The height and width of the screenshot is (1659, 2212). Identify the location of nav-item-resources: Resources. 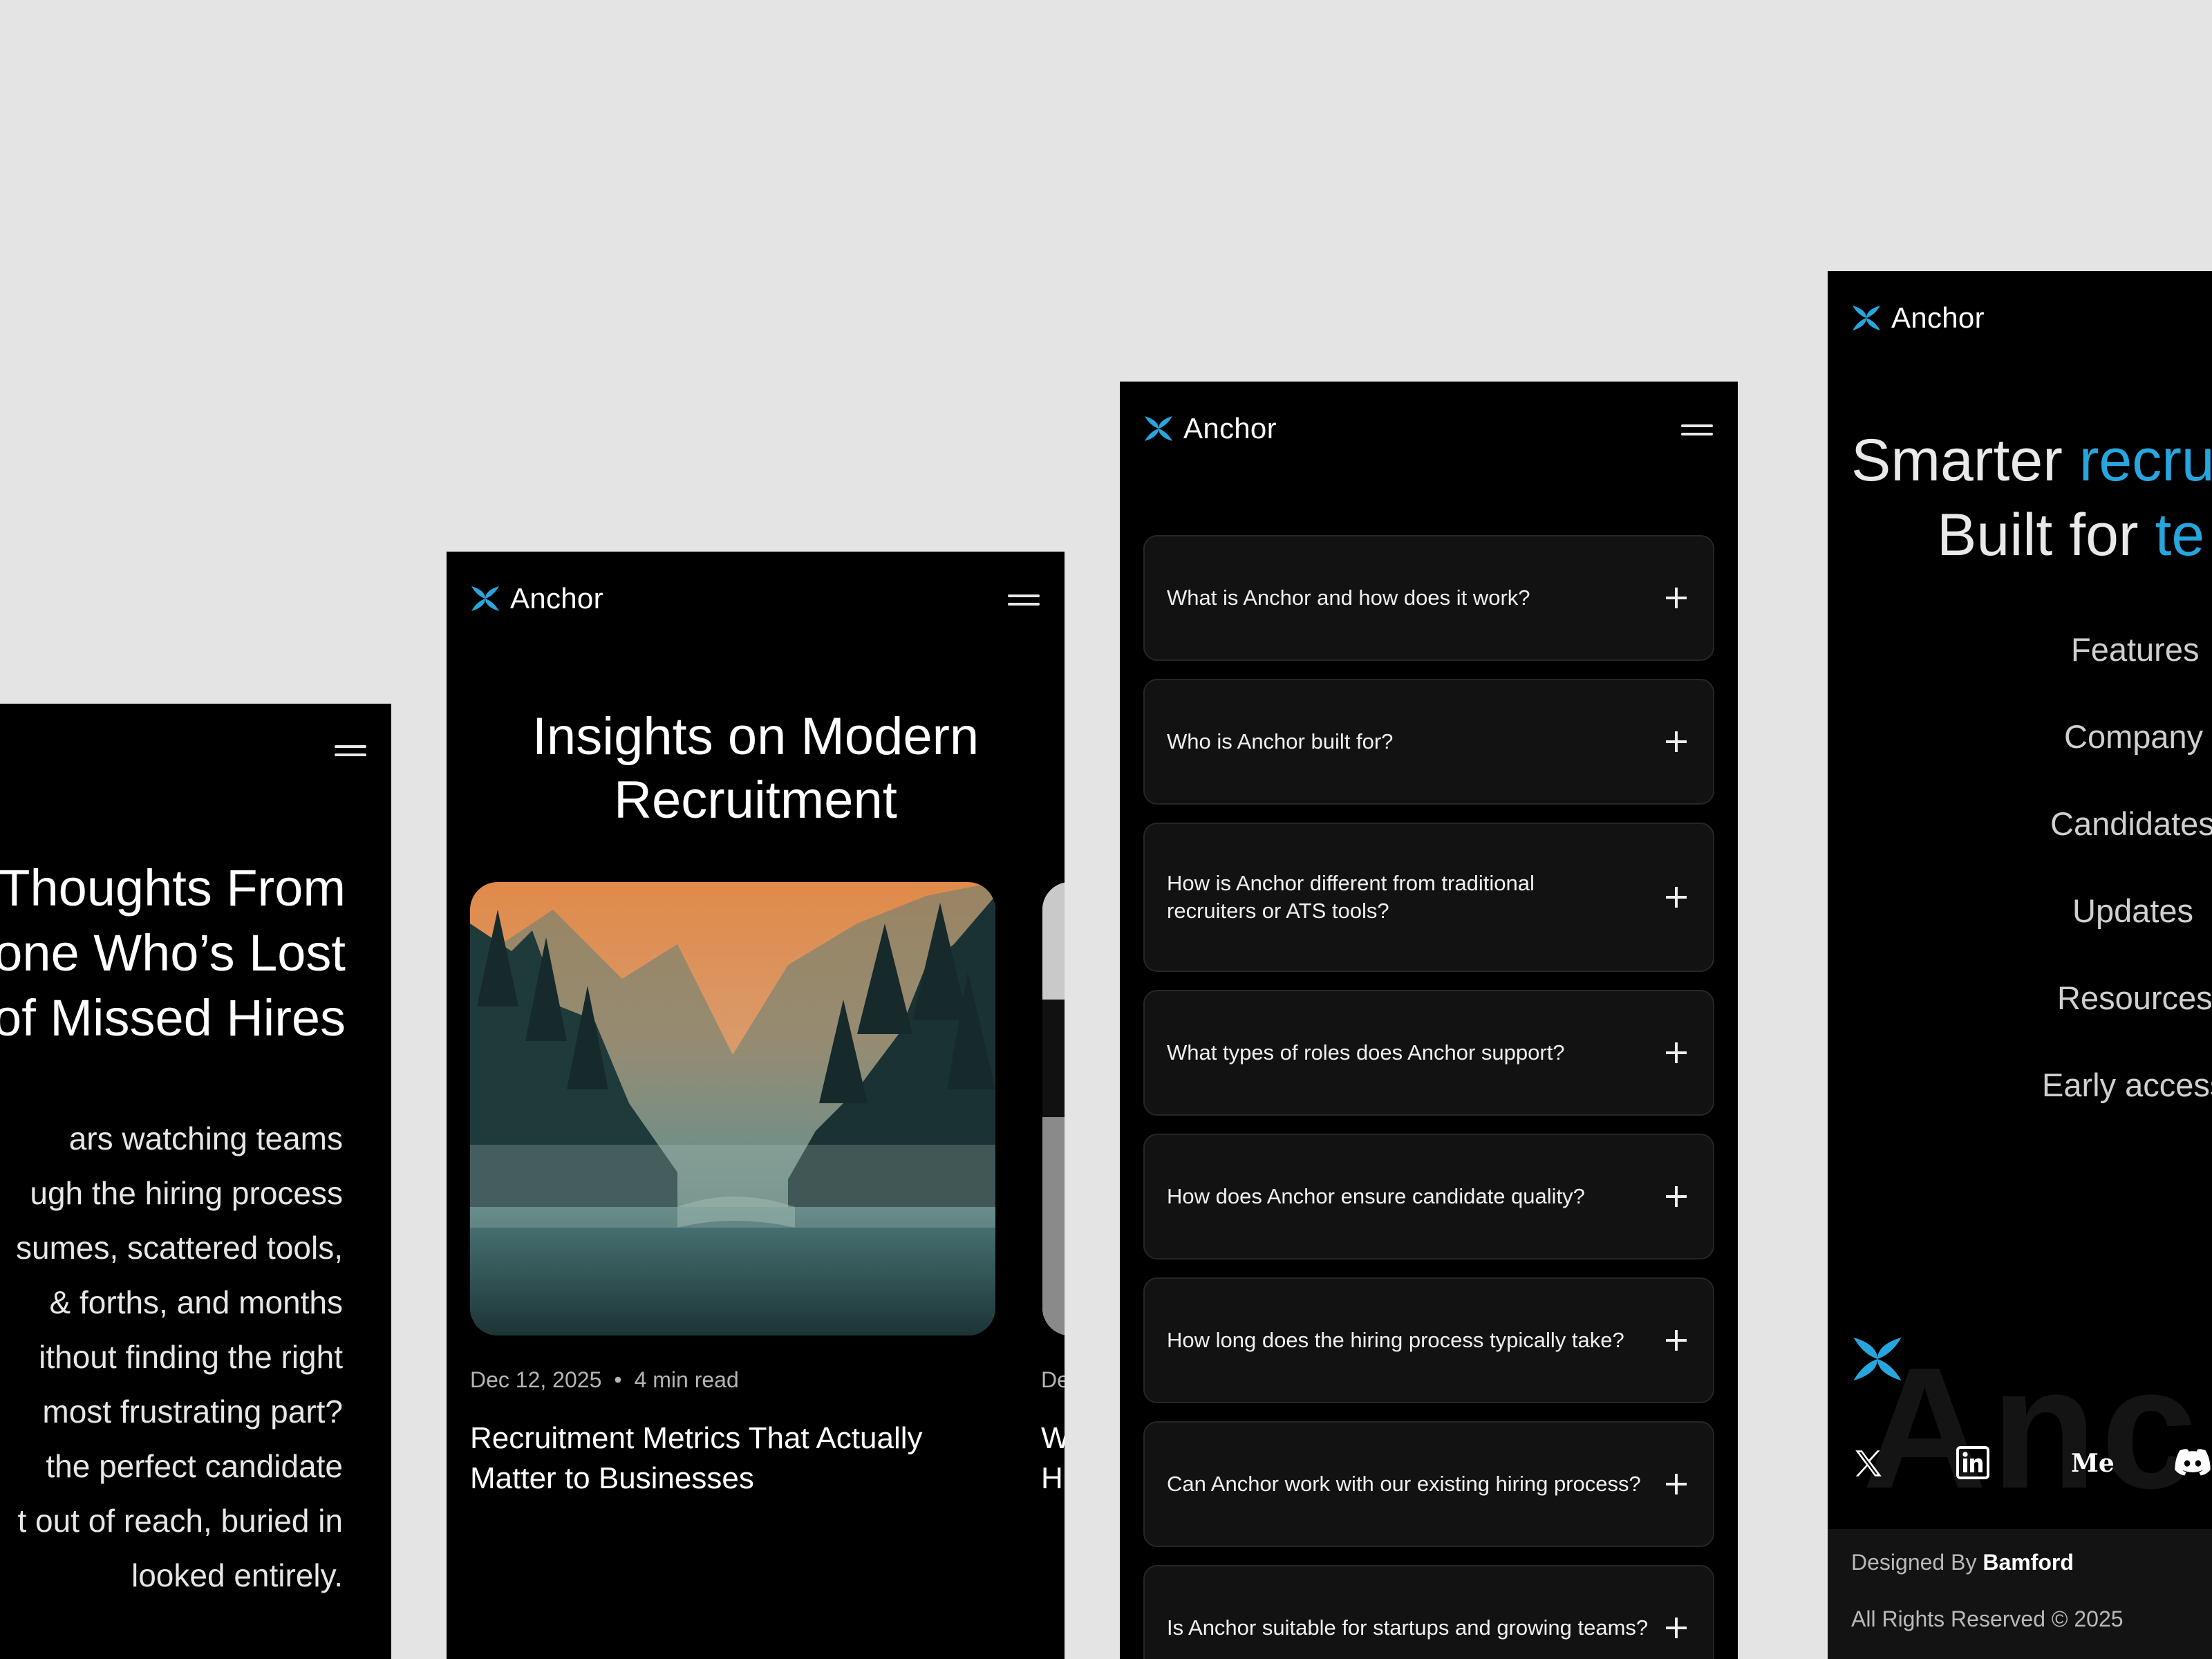
(2135, 998).